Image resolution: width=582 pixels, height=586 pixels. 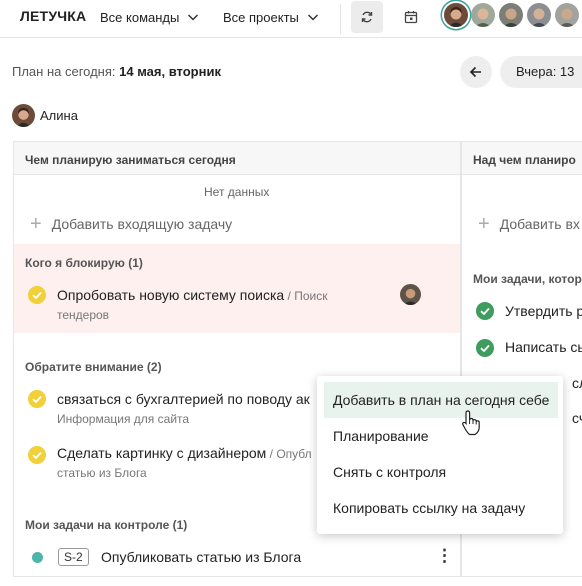 I want to click on app-logo: ЛЕТУЧКА, so click(x=53, y=16).